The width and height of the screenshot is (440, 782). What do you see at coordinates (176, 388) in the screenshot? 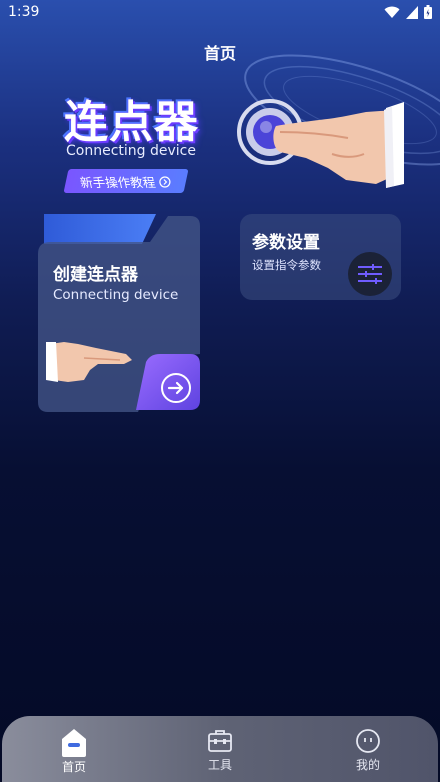
I see `arrow-right-icon` at bounding box center [176, 388].